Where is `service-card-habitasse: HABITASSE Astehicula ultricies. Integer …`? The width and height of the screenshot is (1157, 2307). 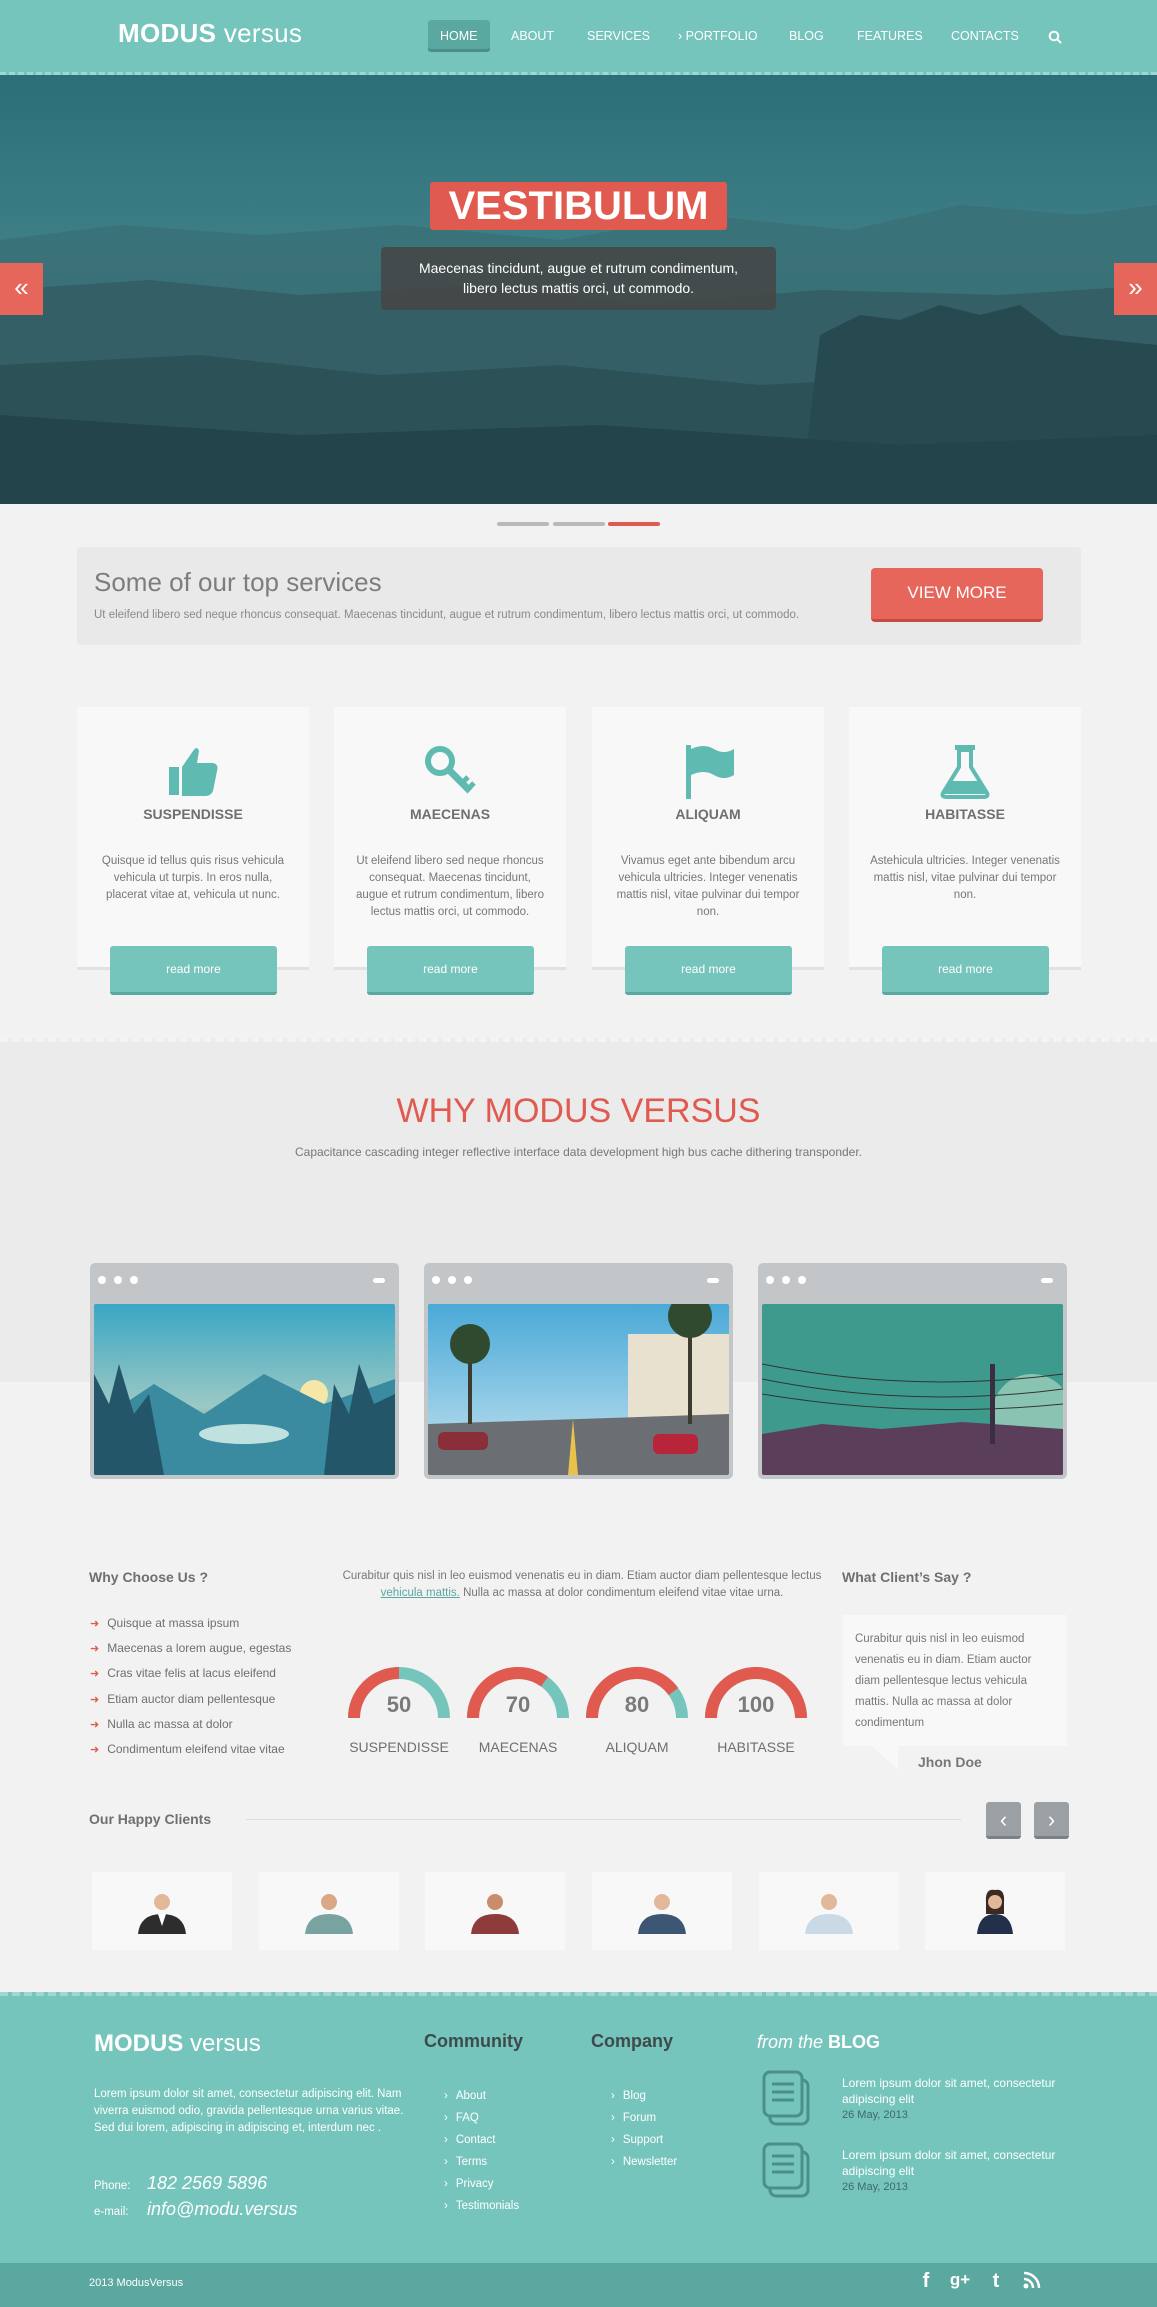
service-card-habitasse: HABITASSE Astehicula ultricies. Integer … is located at coordinates (965, 838).